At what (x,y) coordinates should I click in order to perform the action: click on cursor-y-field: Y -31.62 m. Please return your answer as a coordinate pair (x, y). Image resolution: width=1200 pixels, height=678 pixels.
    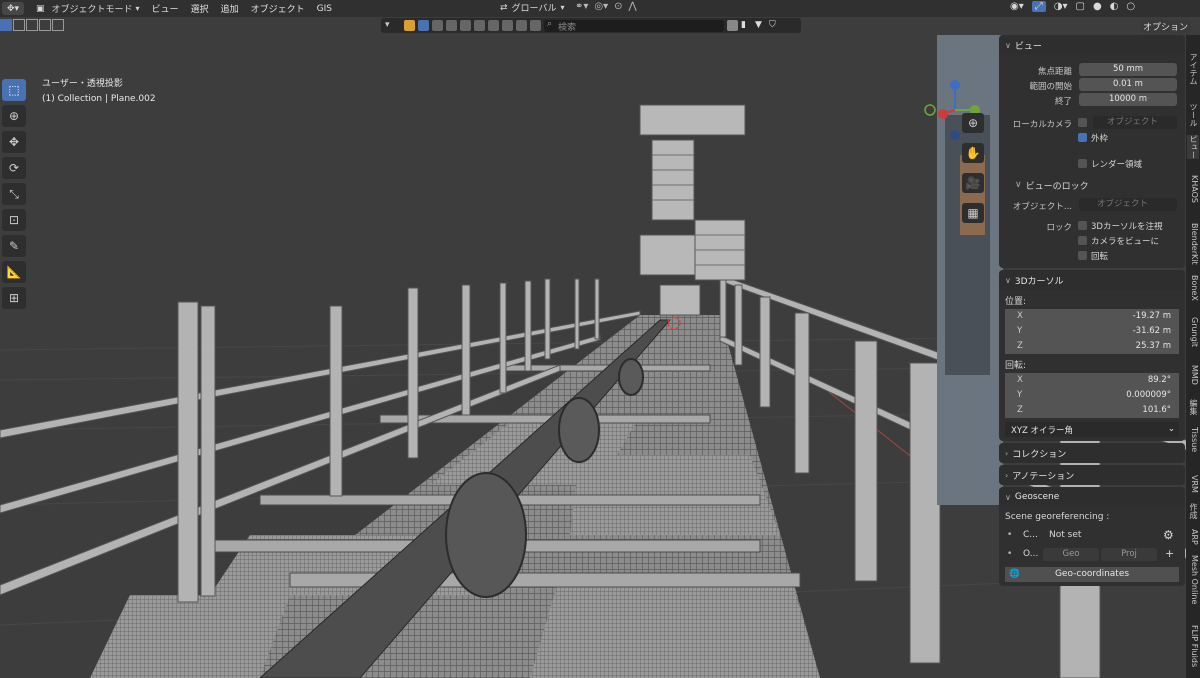
    Looking at the image, I should click on (1092, 331).